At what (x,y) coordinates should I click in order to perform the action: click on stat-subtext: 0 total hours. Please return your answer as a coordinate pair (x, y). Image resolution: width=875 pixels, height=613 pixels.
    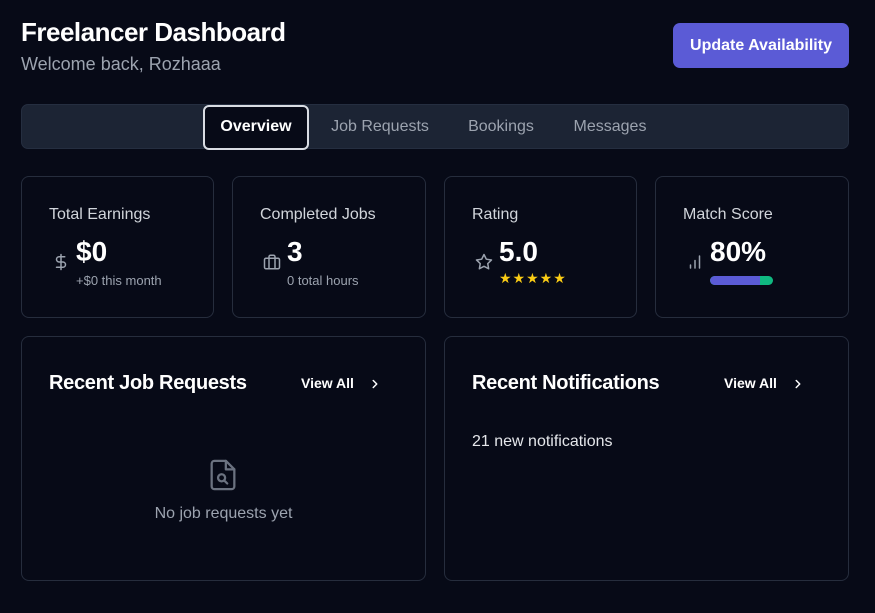
    Looking at the image, I should click on (323, 280).